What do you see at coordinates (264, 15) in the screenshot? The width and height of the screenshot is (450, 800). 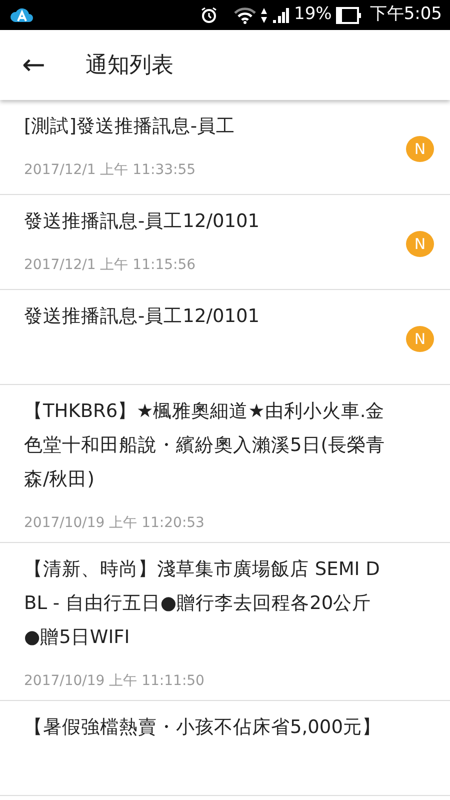 I see `data-arrows-icon` at bounding box center [264, 15].